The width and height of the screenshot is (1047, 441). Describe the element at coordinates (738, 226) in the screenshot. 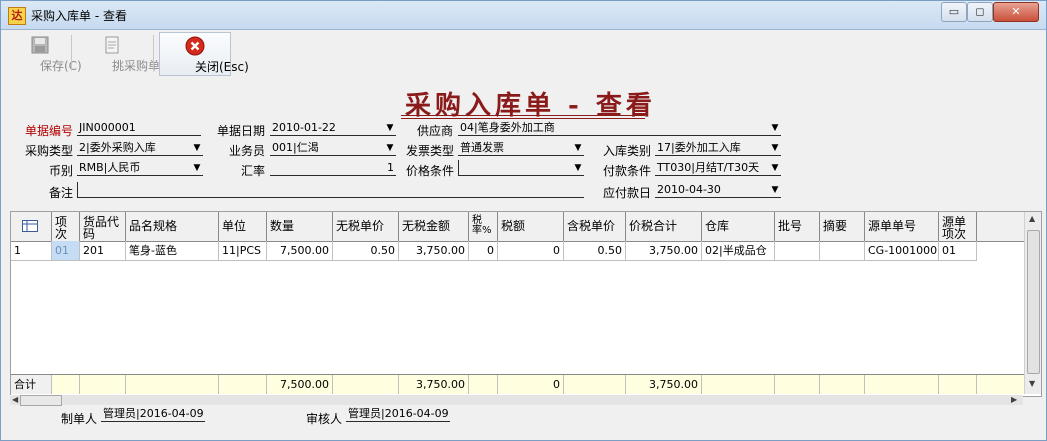

I see `col-header-warehouse: 仓库` at that location.